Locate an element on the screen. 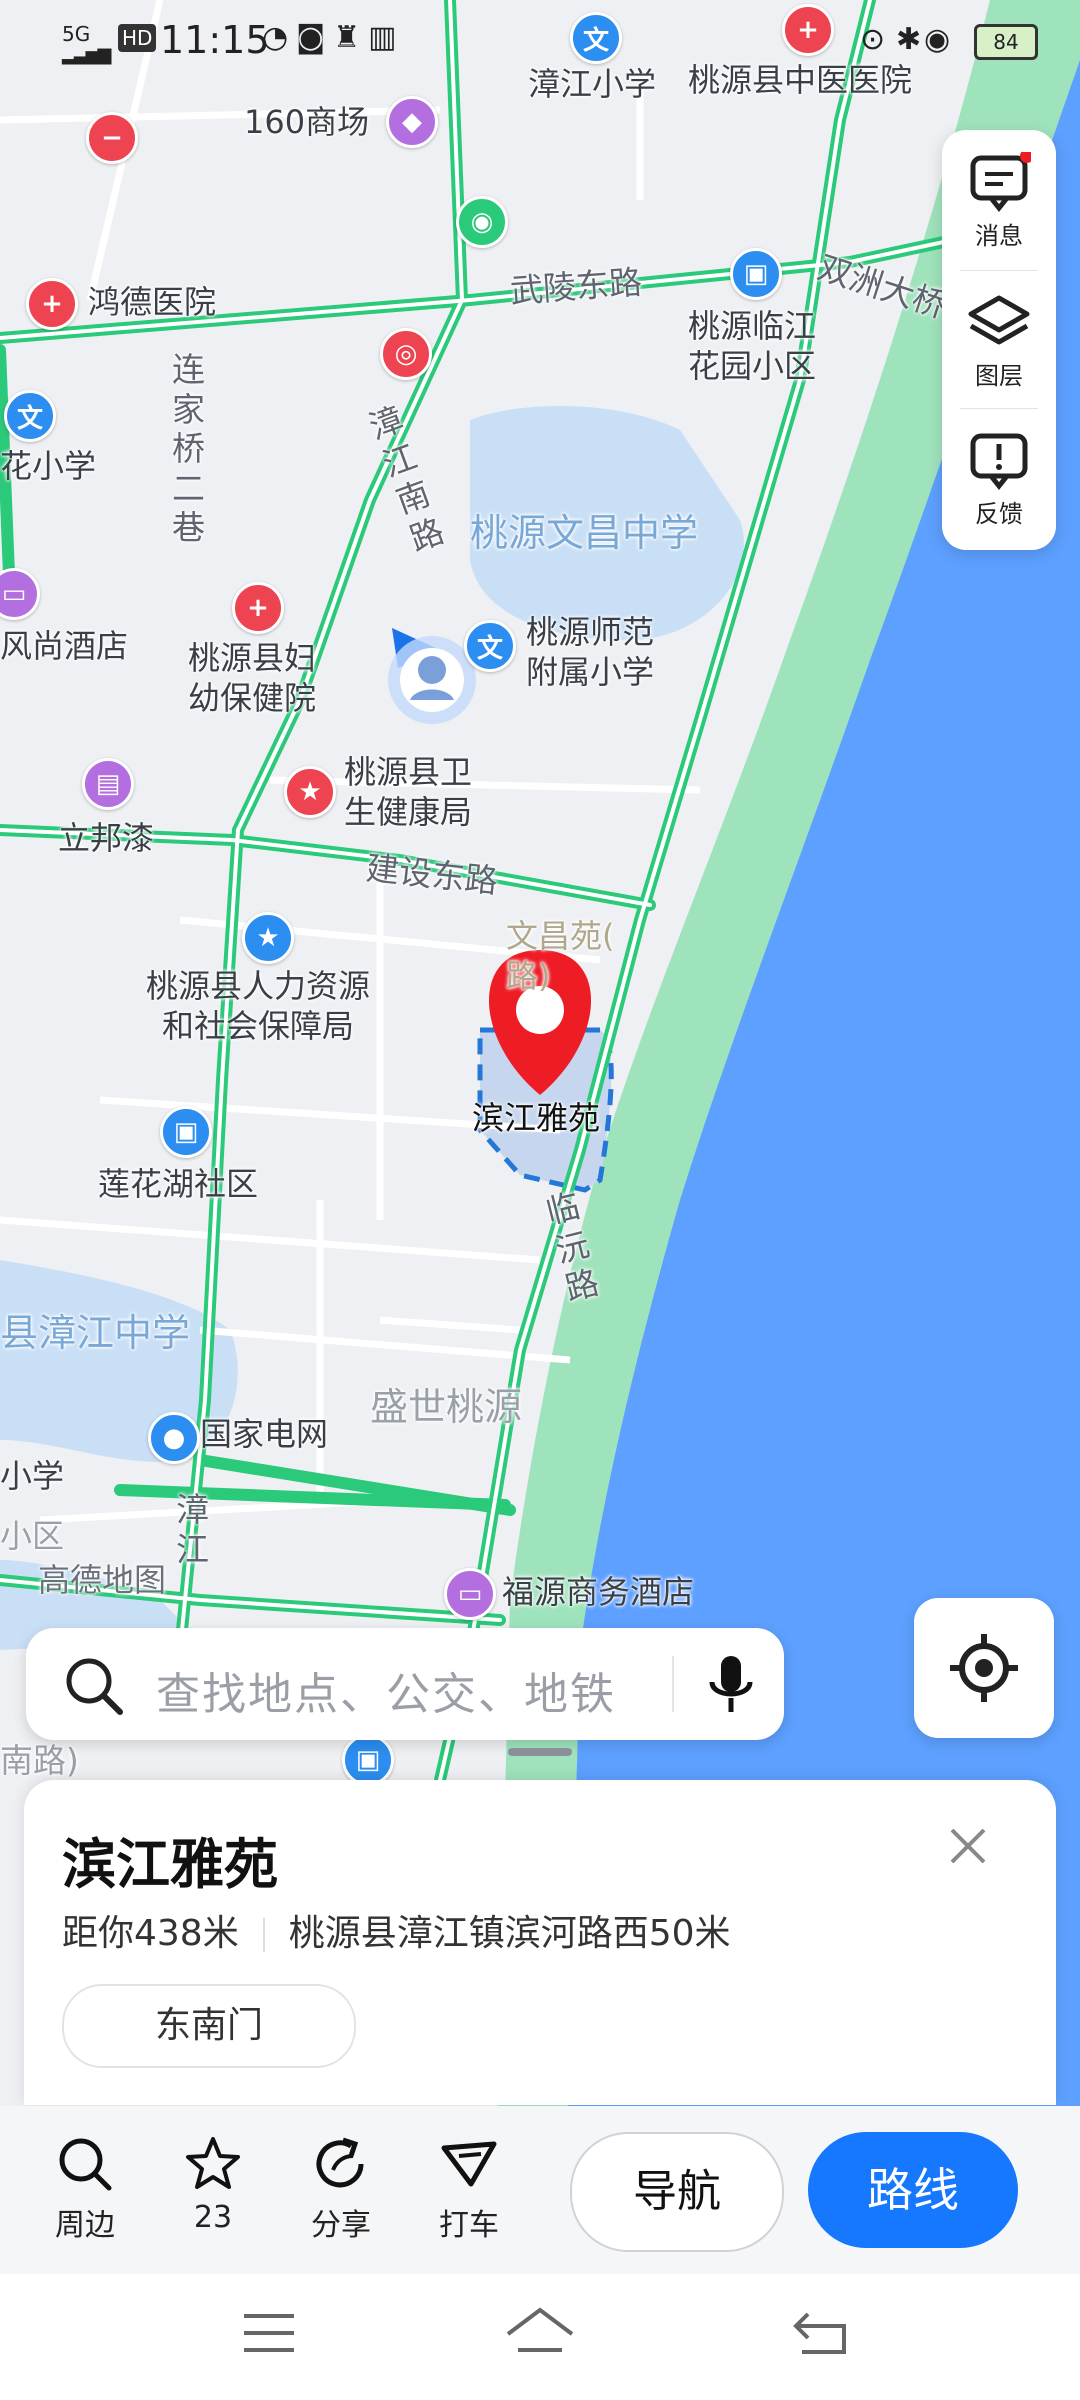 This screenshot has height=2400, width=1080. message-icon is located at coordinates (1000, 182).